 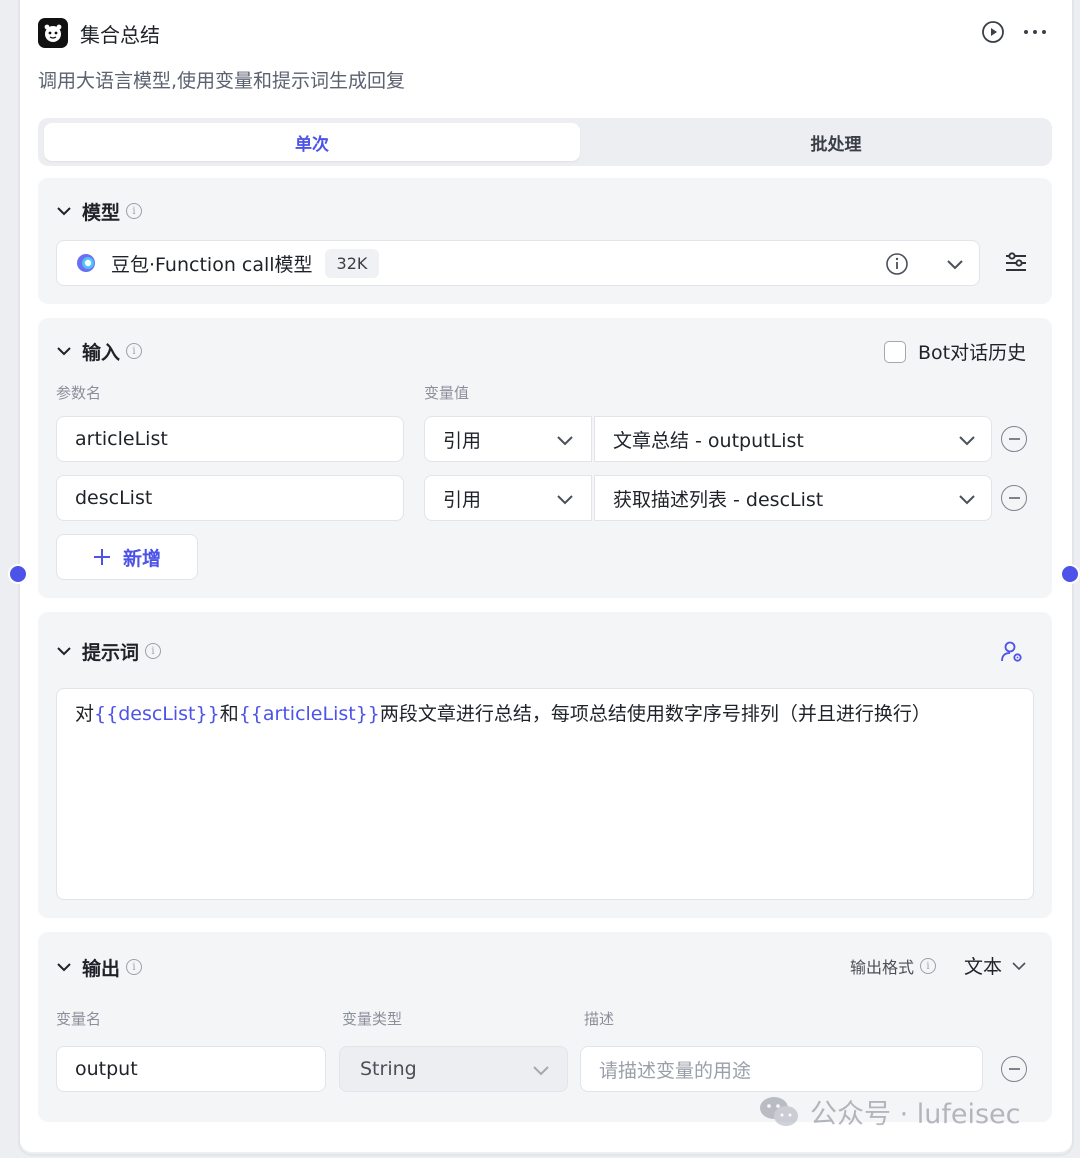 What do you see at coordinates (309, 714) in the screenshot?
I see `variable-article-list: {{articleList}}` at bounding box center [309, 714].